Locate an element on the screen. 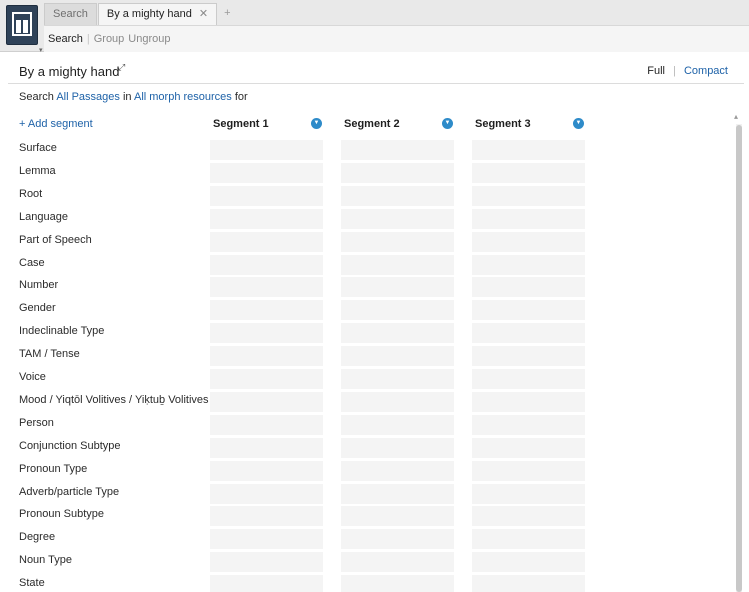  segment-1-header: Segment 1 is located at coordinates (269, 124).